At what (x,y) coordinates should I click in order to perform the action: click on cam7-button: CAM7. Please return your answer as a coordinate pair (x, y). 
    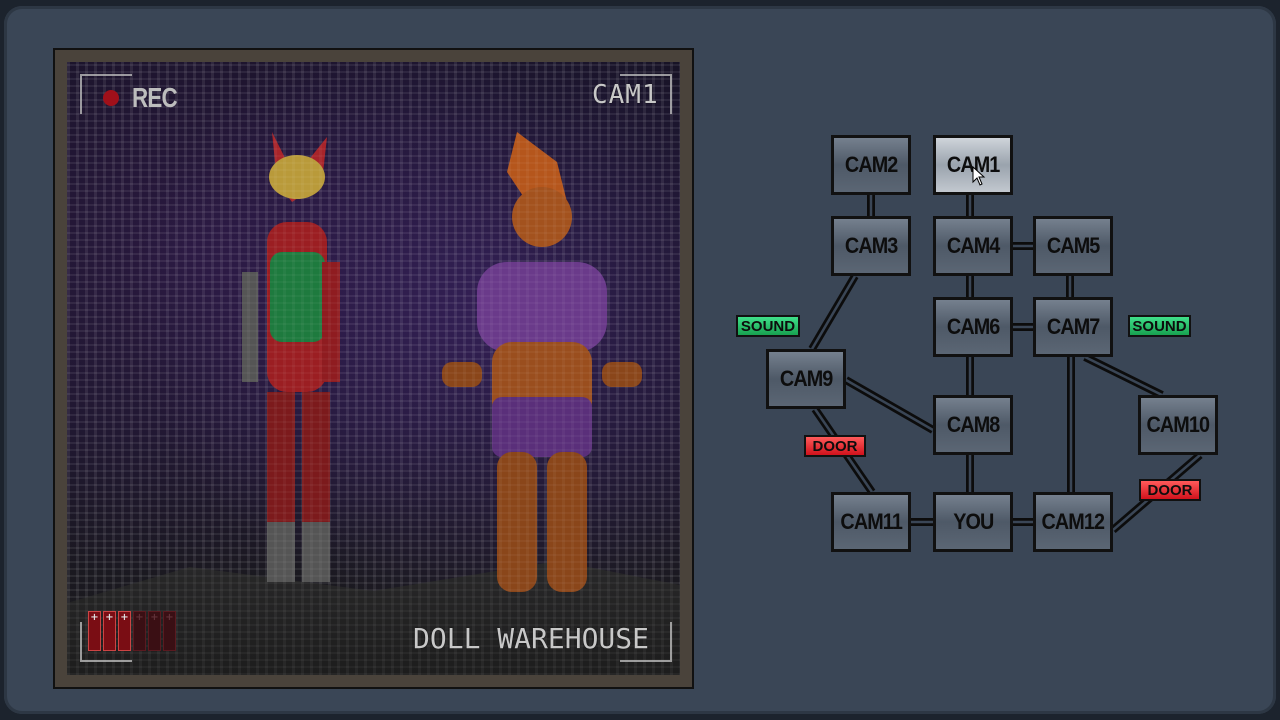
    Looking at the image, I should click on (1073, 327).